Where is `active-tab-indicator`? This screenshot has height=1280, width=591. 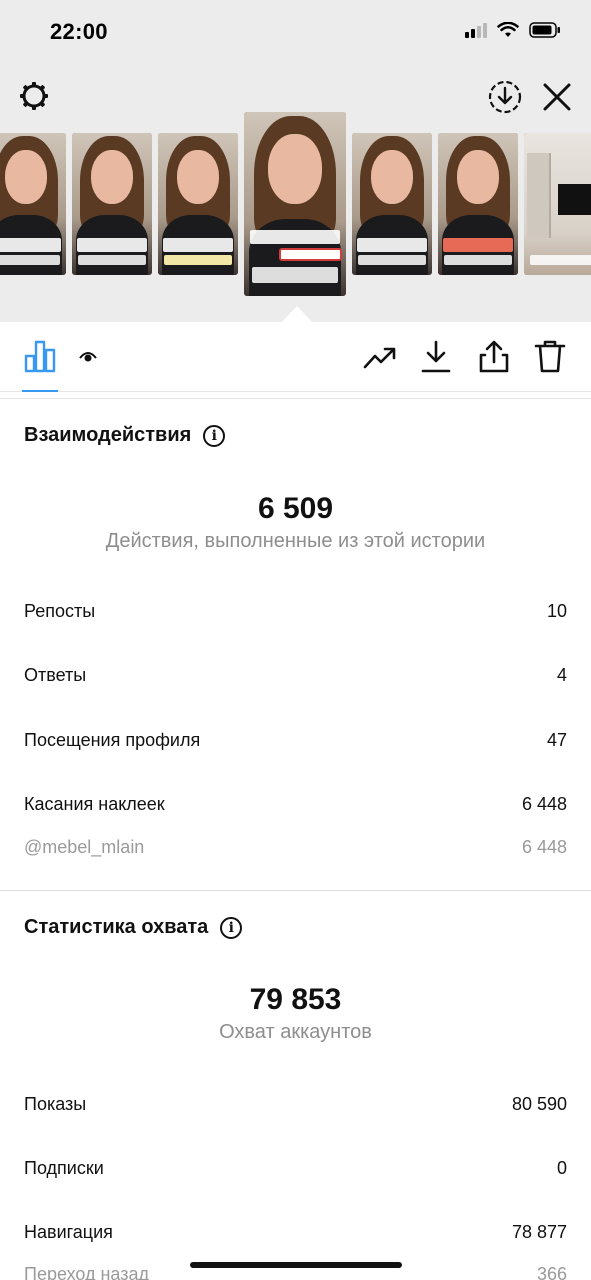
active-tab-indicator is located at coordinates (40, 391).